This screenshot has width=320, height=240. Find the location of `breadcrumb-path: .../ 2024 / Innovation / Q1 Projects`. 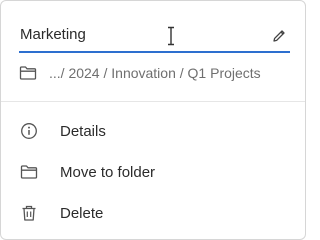

breadcrumb-path: .../ 2024 / Innovation / Q1 Projects is located at coordinates (155, 73).